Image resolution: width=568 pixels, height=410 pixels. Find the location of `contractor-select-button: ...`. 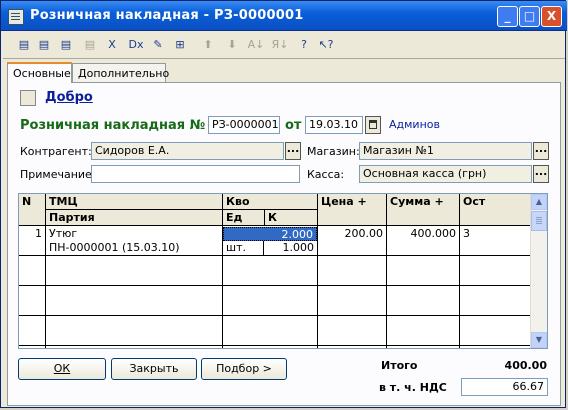

contractor-select-button: ... is located at coordinates (293, 151).